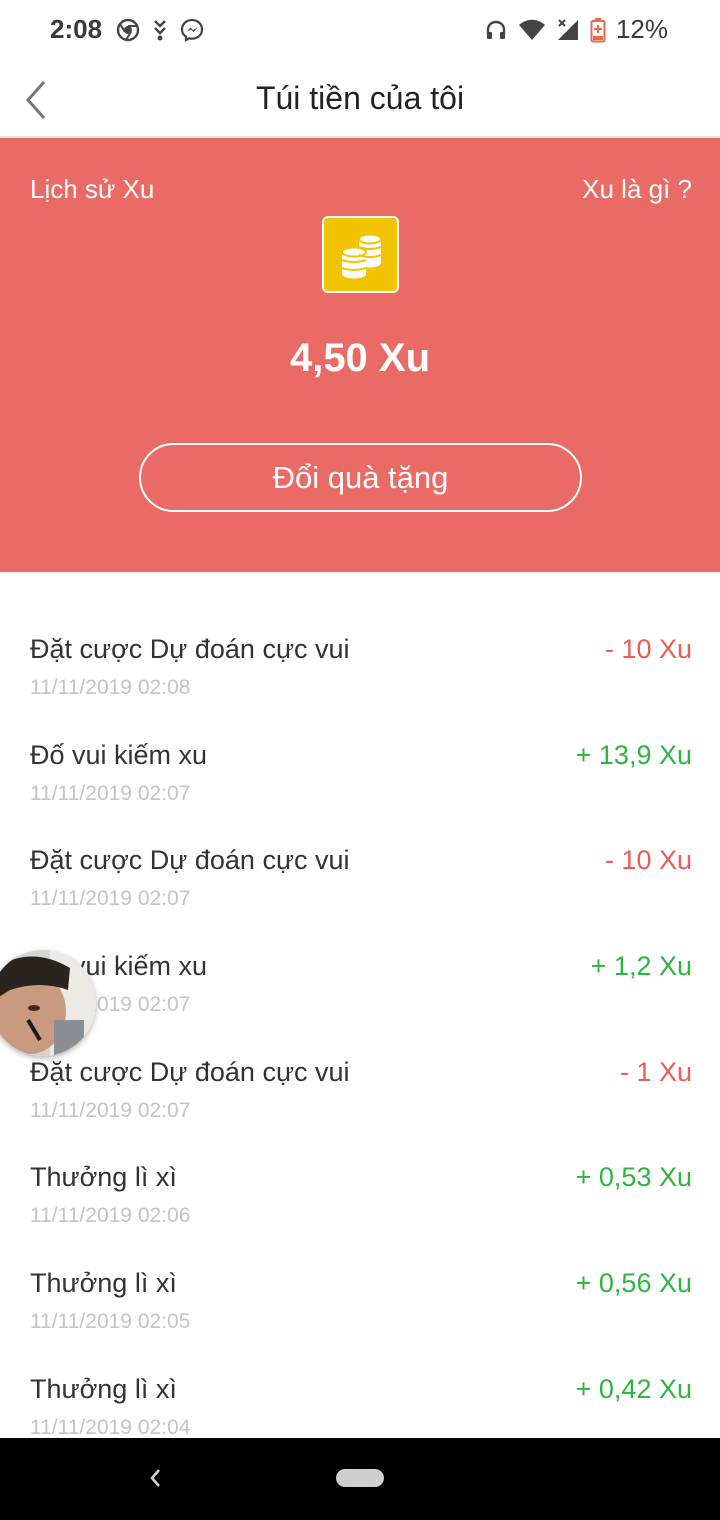 Image resolution: width=720 pixels, height=1520 pixels. What do you see at coordinates (641, 29) in the screenshot?
I see `battery-percentage: 12%` at bounding box center [641, 29].